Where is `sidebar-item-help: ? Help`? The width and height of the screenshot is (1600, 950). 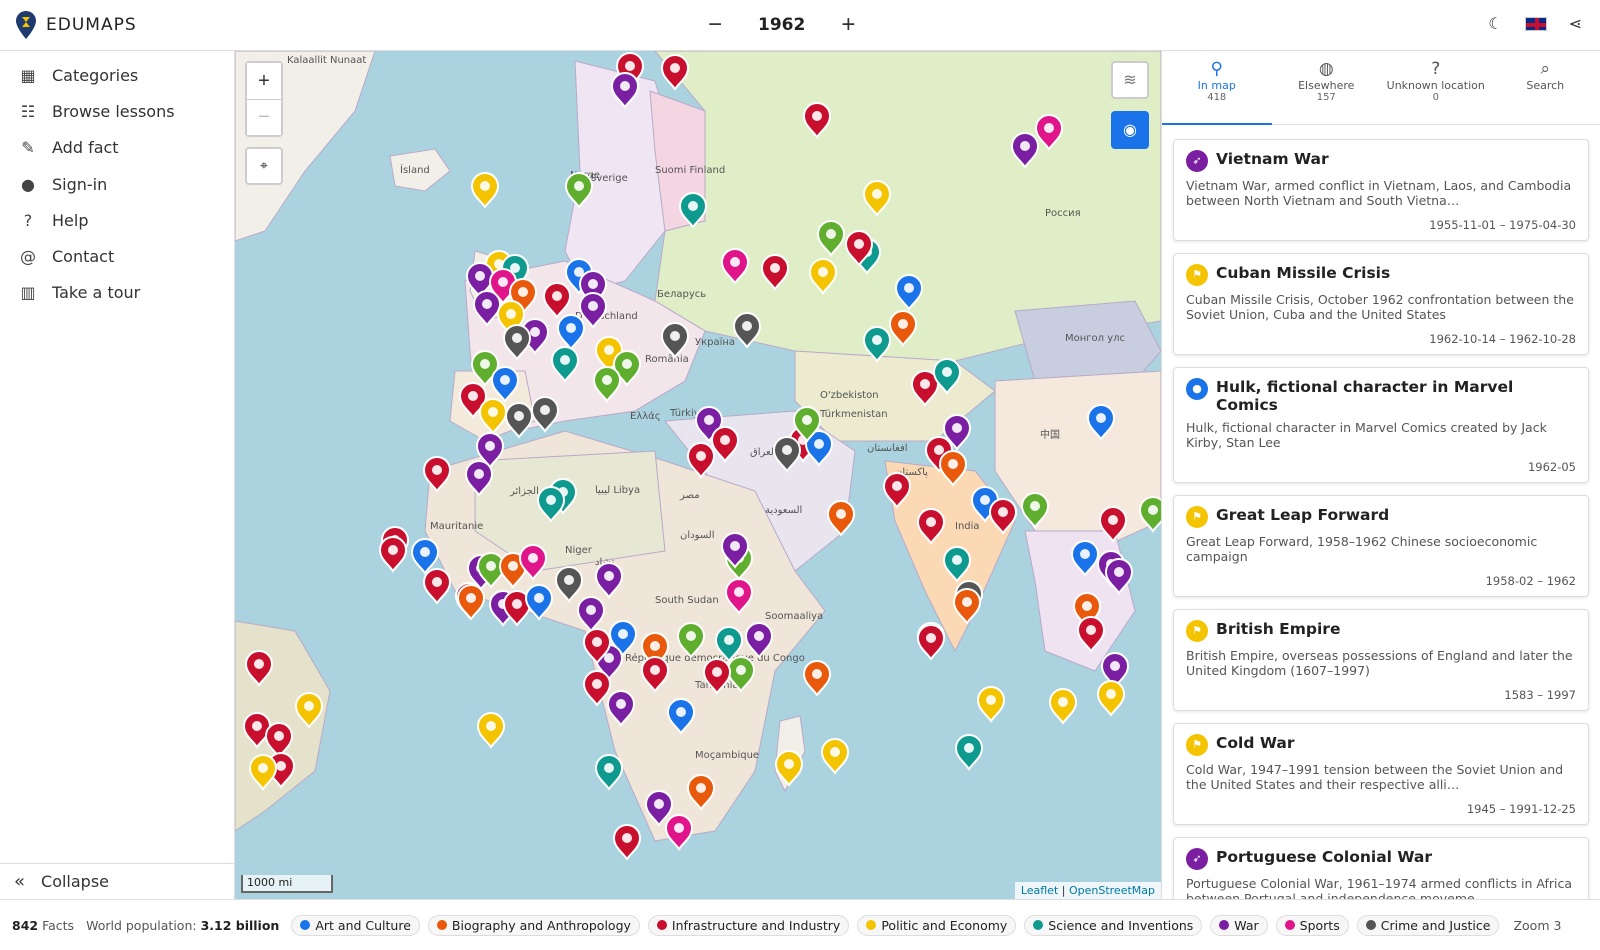 sidebar-item-help: ? Help is located at coordinates (117, 220).